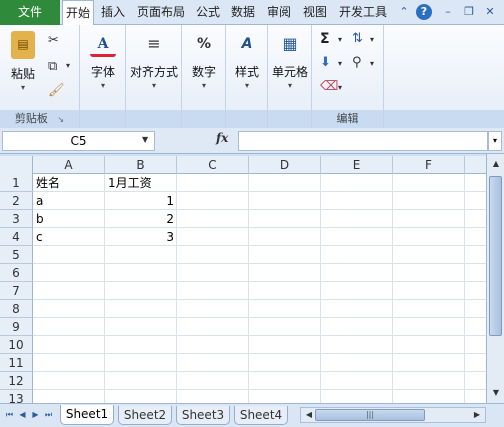 This screenshot has width=504, height=427. I want to click on expand-formula-bar-icon: ▾, so click(495, 141).